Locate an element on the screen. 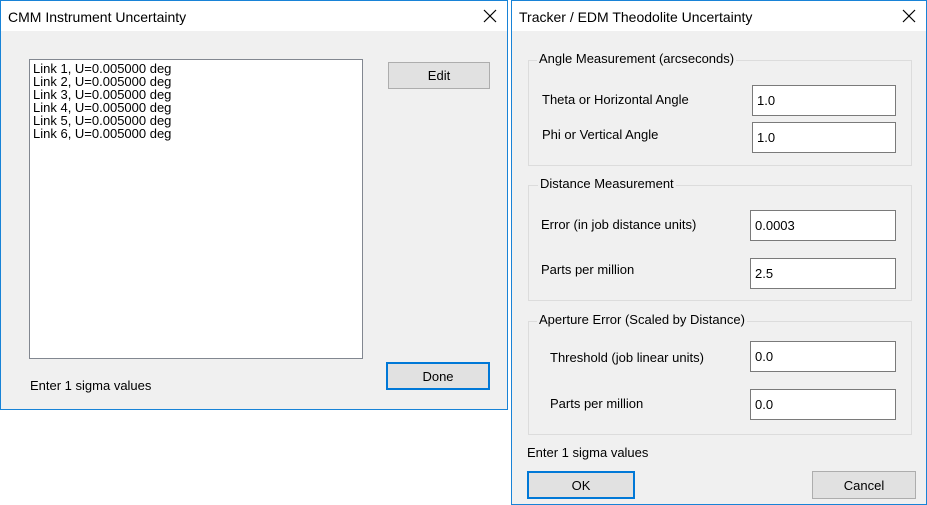  cmm-dialog-title: CMM Instrument Uncertainty is located at coordinates (97, 17).